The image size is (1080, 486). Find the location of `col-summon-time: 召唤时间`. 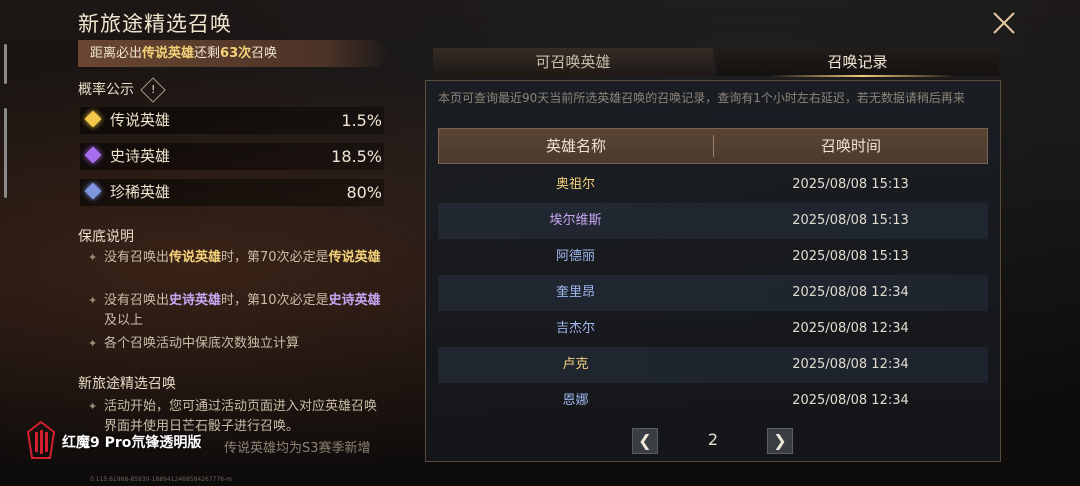

col-summon-time: 召唤时间 is located at coordinates (850, 146).